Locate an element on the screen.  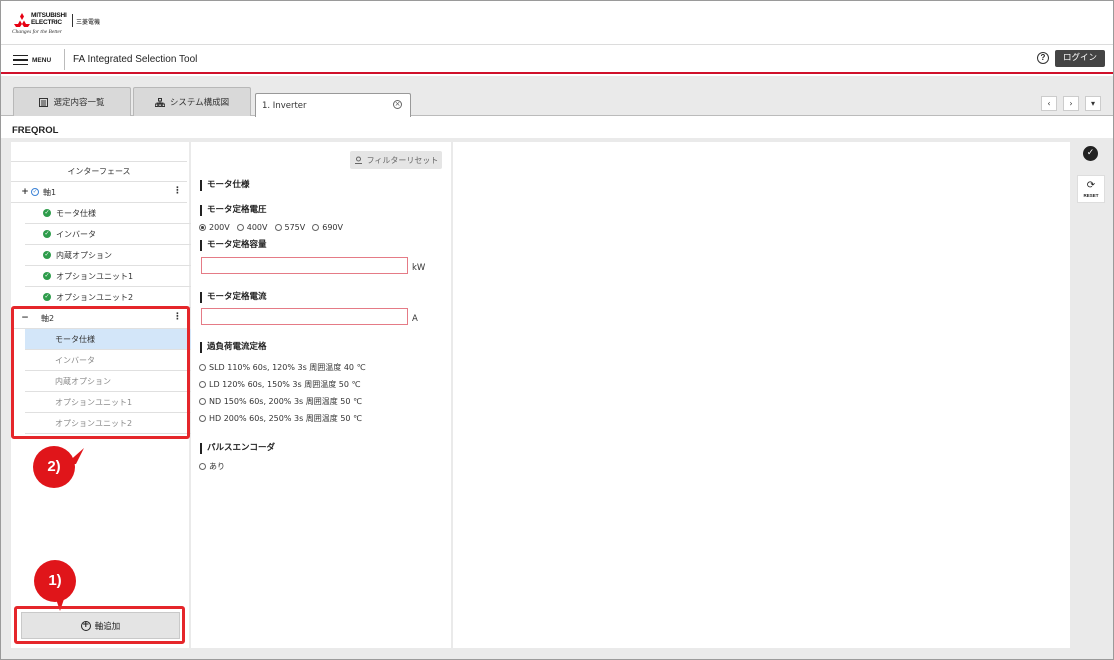
tab-selection-list: 選定内容一覧 is located at coordinates (72, 101).